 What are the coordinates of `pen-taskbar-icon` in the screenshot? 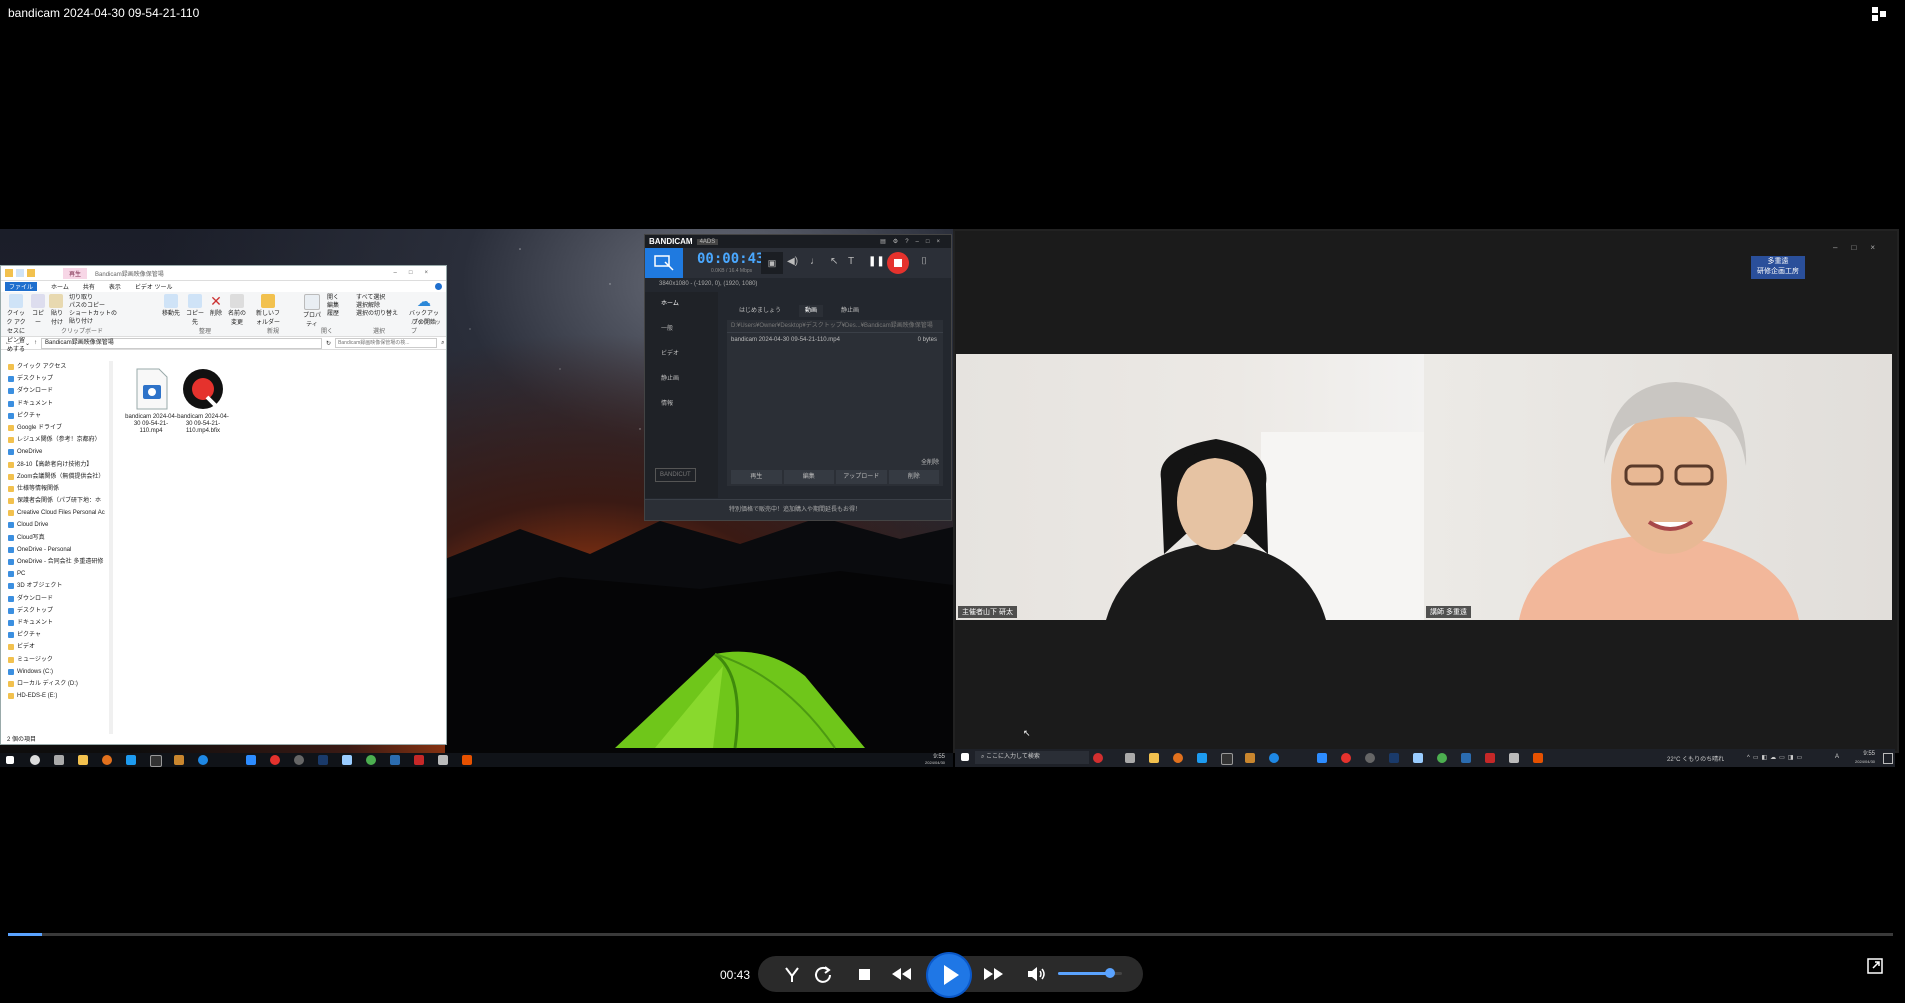 It's located at (443, 760).